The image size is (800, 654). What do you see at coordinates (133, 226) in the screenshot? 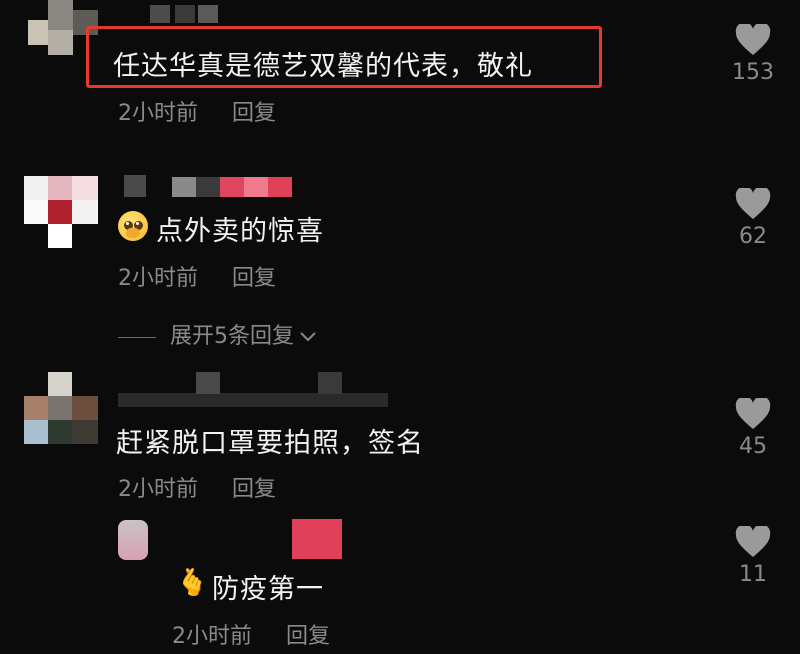
I see `pleading-face-icon` at bounding box center [133, 226].